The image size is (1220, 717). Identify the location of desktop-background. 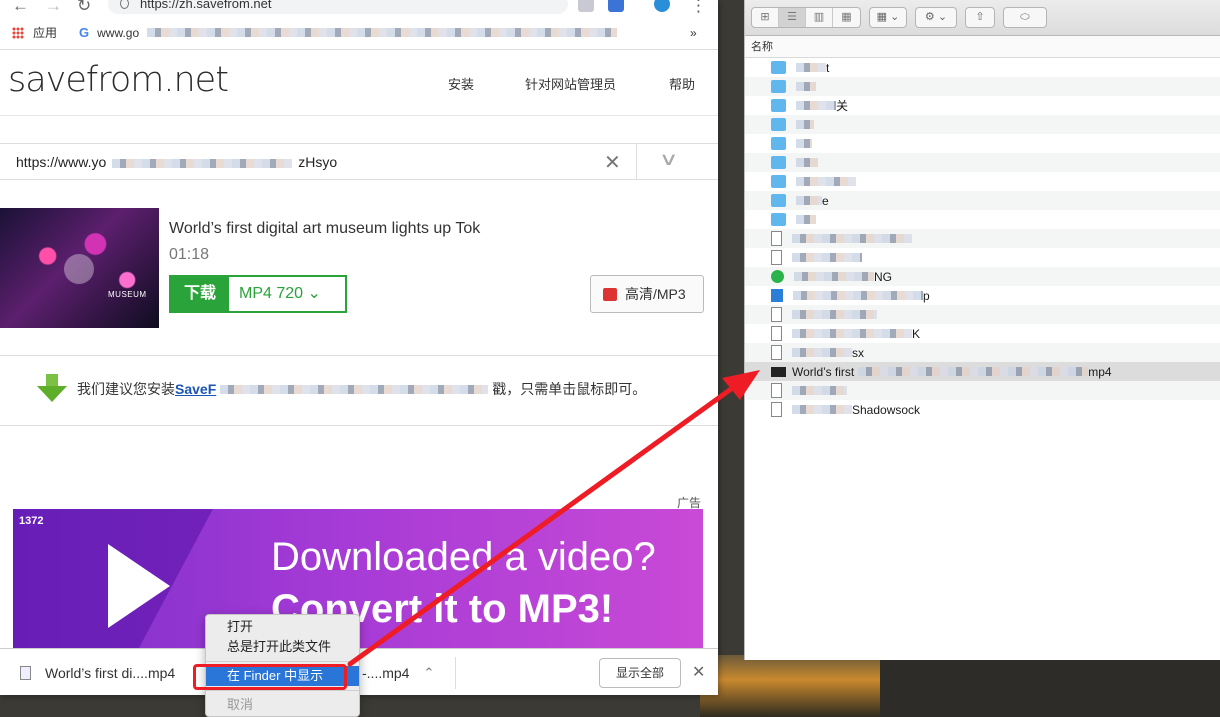
(1050, 686).